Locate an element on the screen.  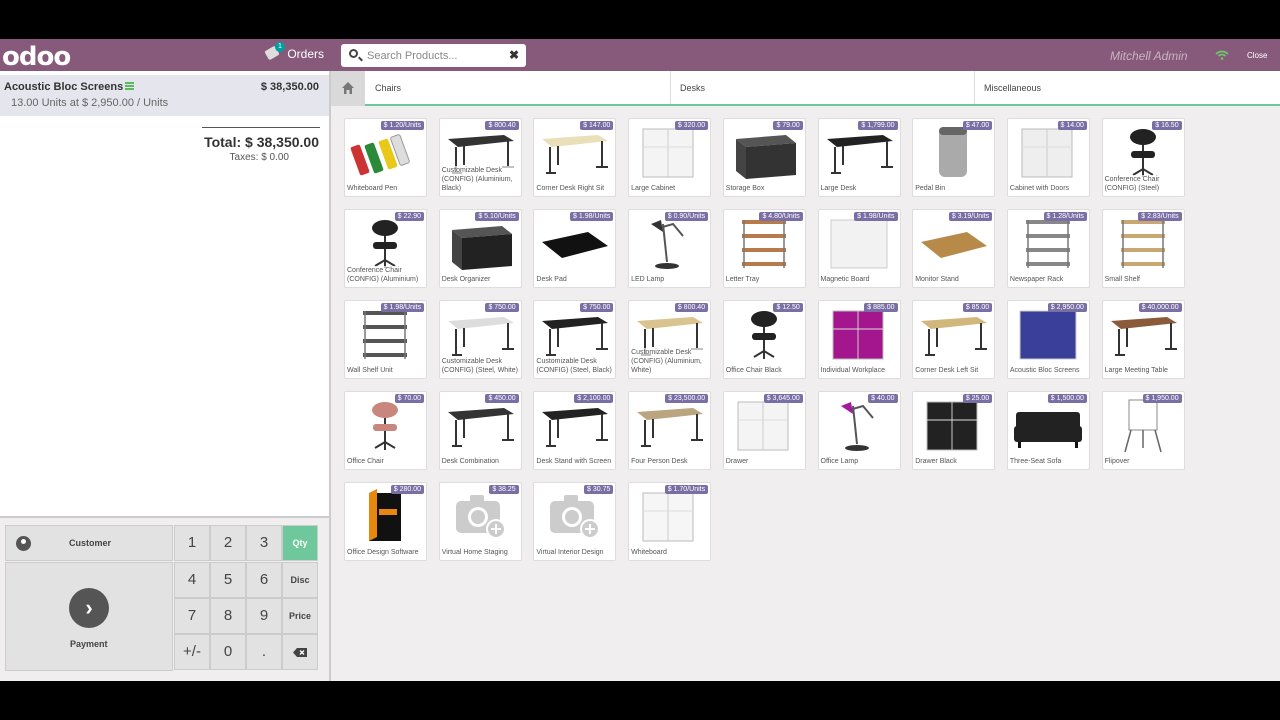
qty-mode-key: Qty is located at coordinates (300, 543).